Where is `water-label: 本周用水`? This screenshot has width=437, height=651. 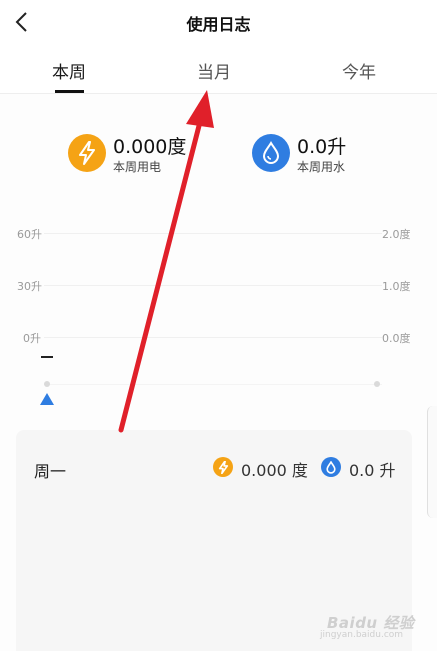
water-label: 本周用水 is located at coordinates (321, 167).